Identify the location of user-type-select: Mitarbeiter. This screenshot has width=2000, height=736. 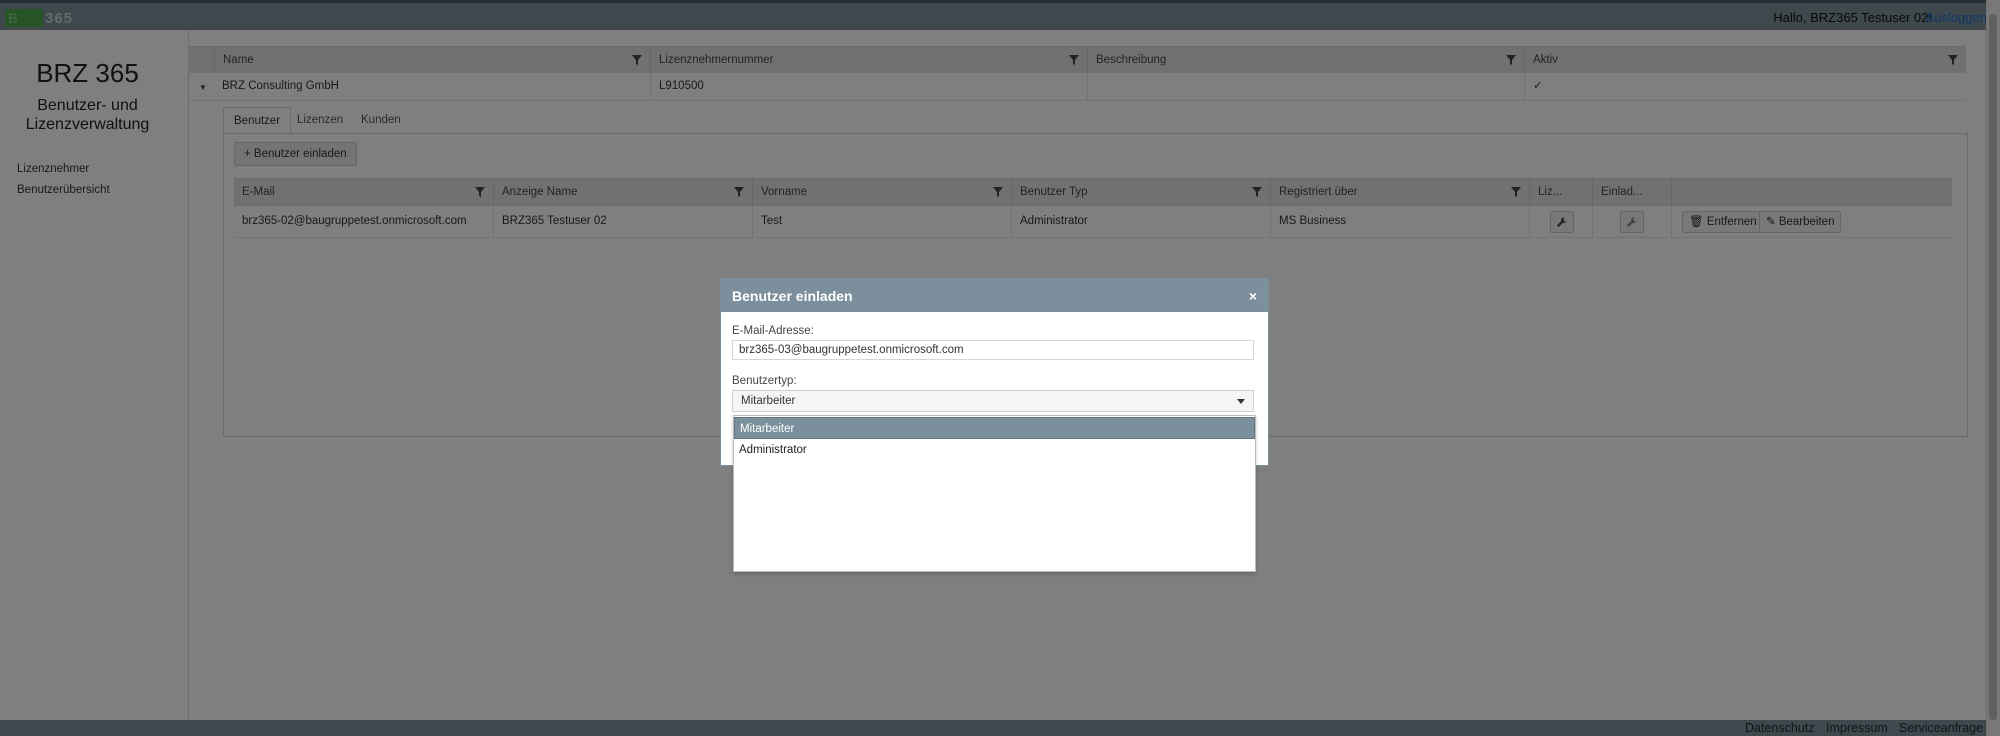
(993, 401).